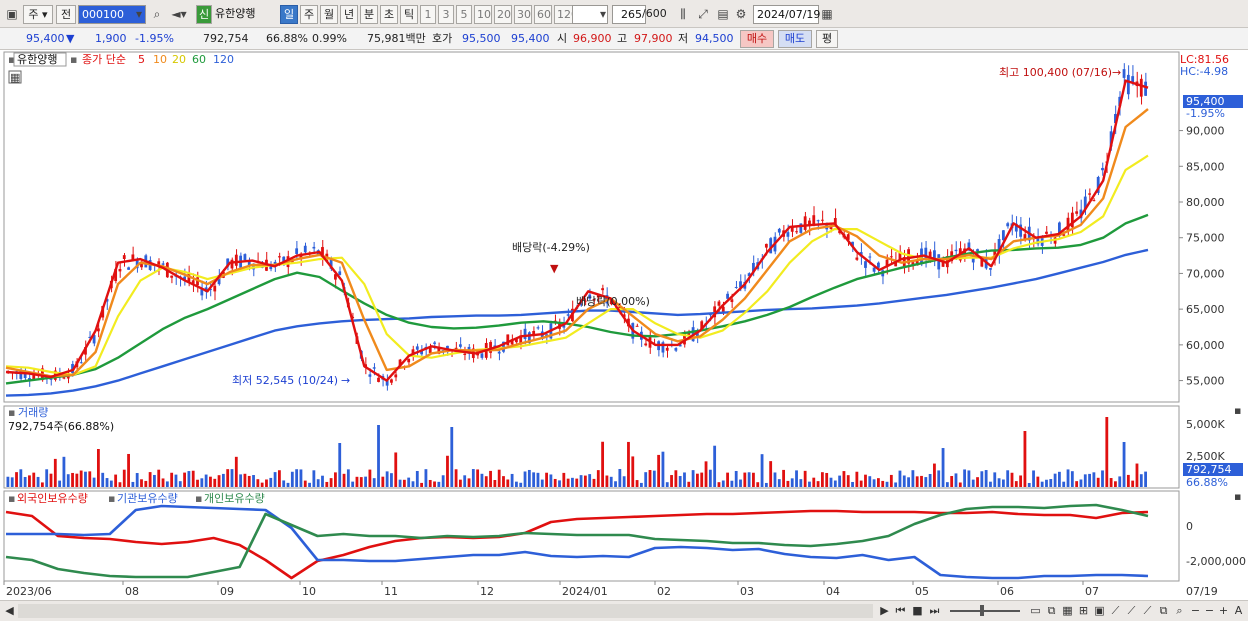 This screenshot has width=1248, height=621. What do you see at coordinates (1099, 611) in the screenshot?
I see `layout-icon-5: ▣` at bounding box center [1099, 611].